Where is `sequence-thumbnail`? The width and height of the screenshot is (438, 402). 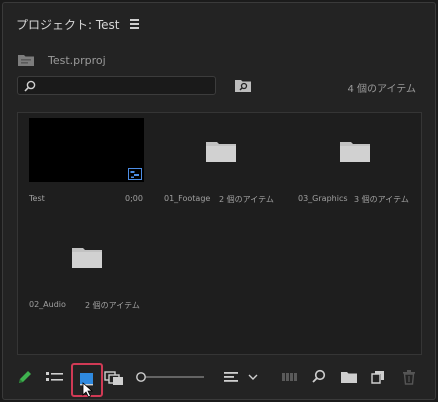 sequence-thumbnail is located at coordinates (86, 150).